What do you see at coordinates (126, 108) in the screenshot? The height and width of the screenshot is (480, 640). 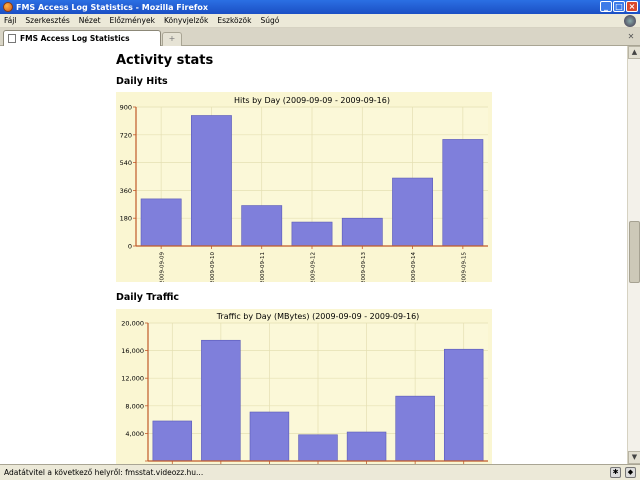 I see `hits-ytick-label: 900` at bounding box center [126, 108].